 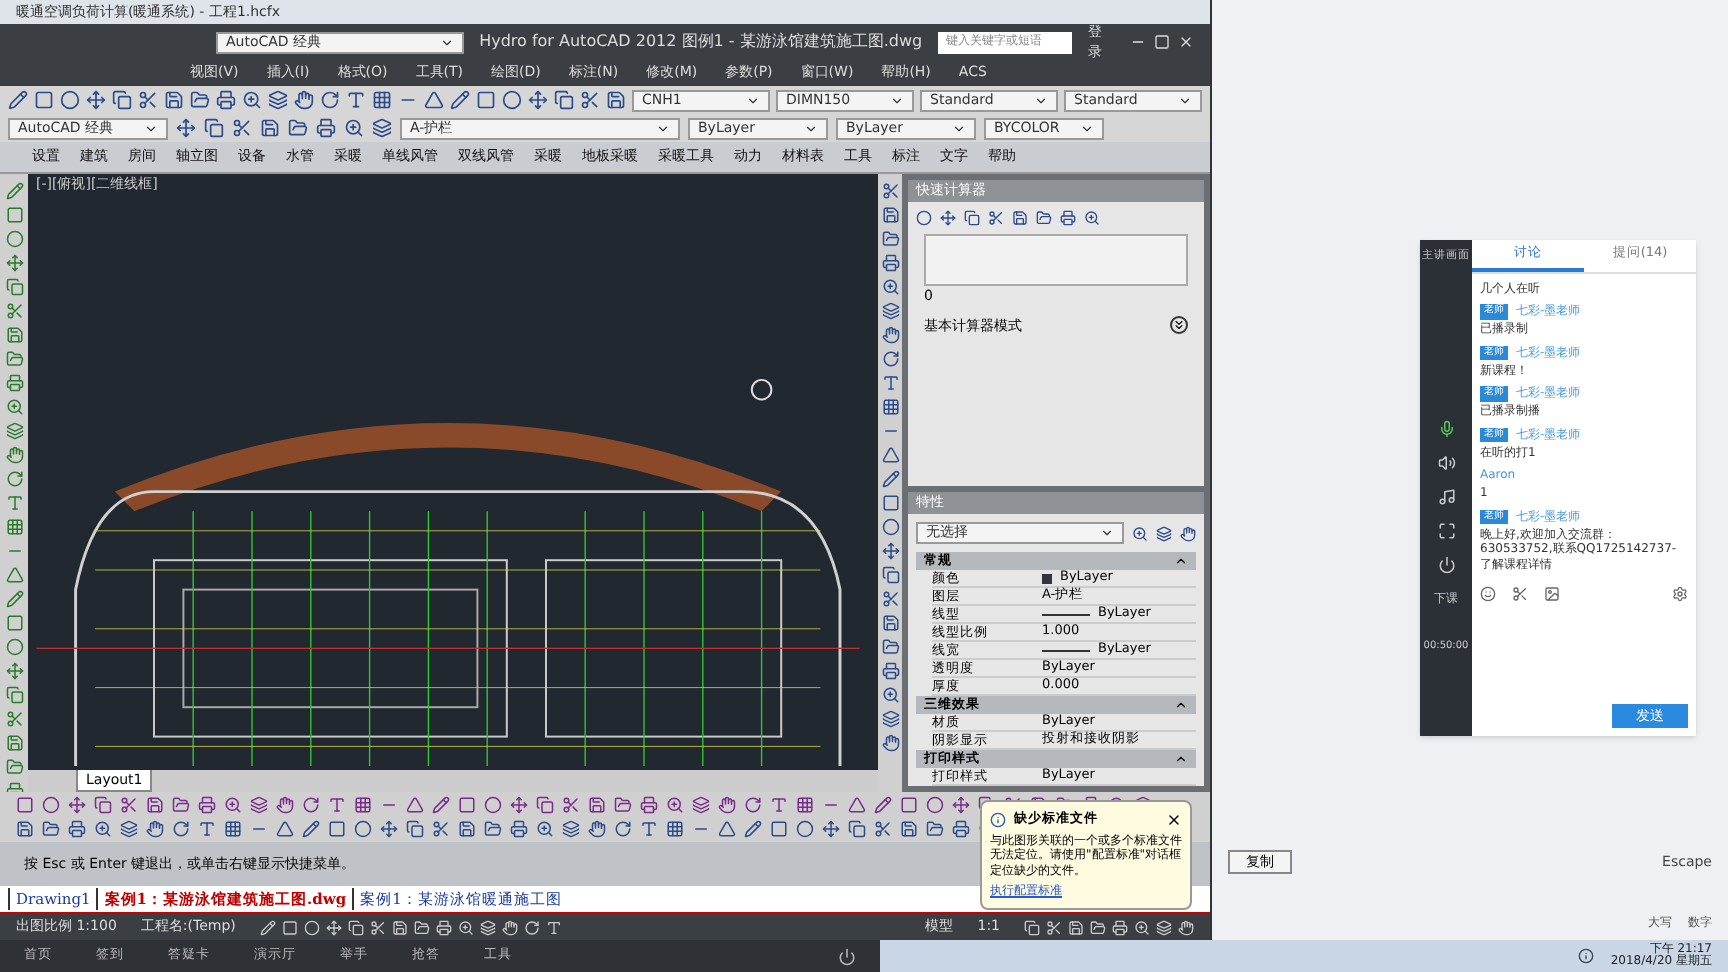 What do you see at coordinates (1552, 594) in the screenshot?
I see `image-icon` at bounding box center [1552, 594].